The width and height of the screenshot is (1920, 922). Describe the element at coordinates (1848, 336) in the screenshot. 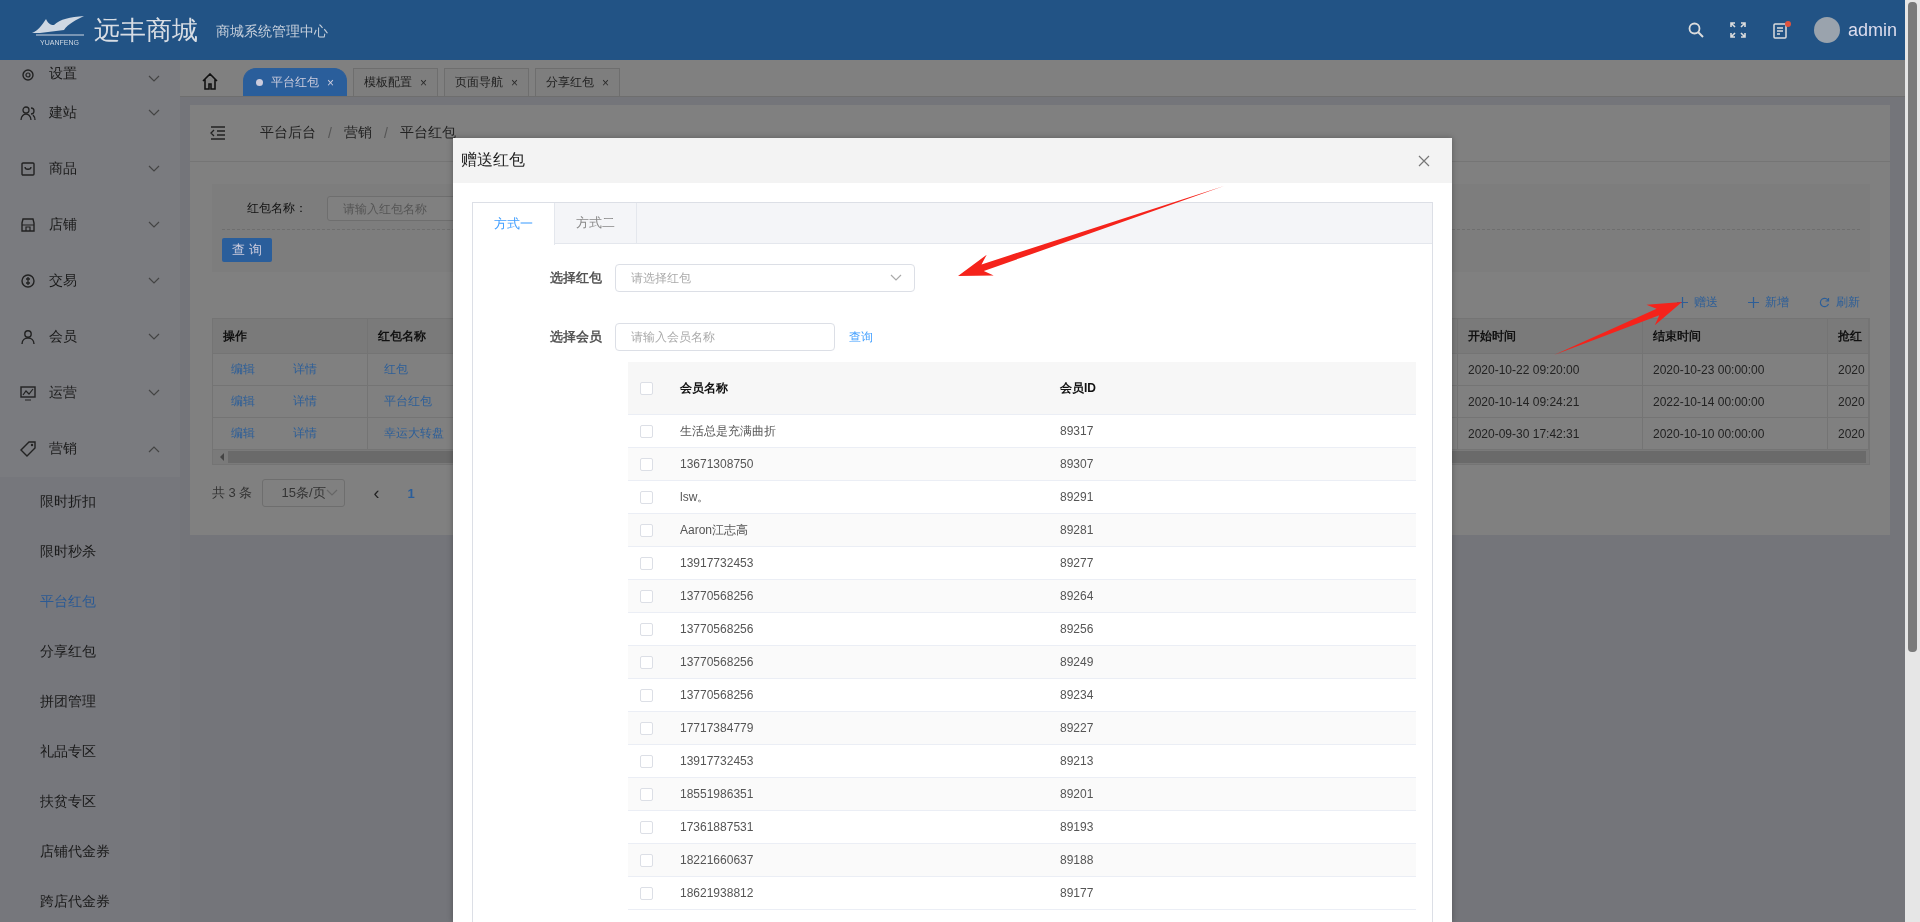

I see `column-header: 抢红` at that location.